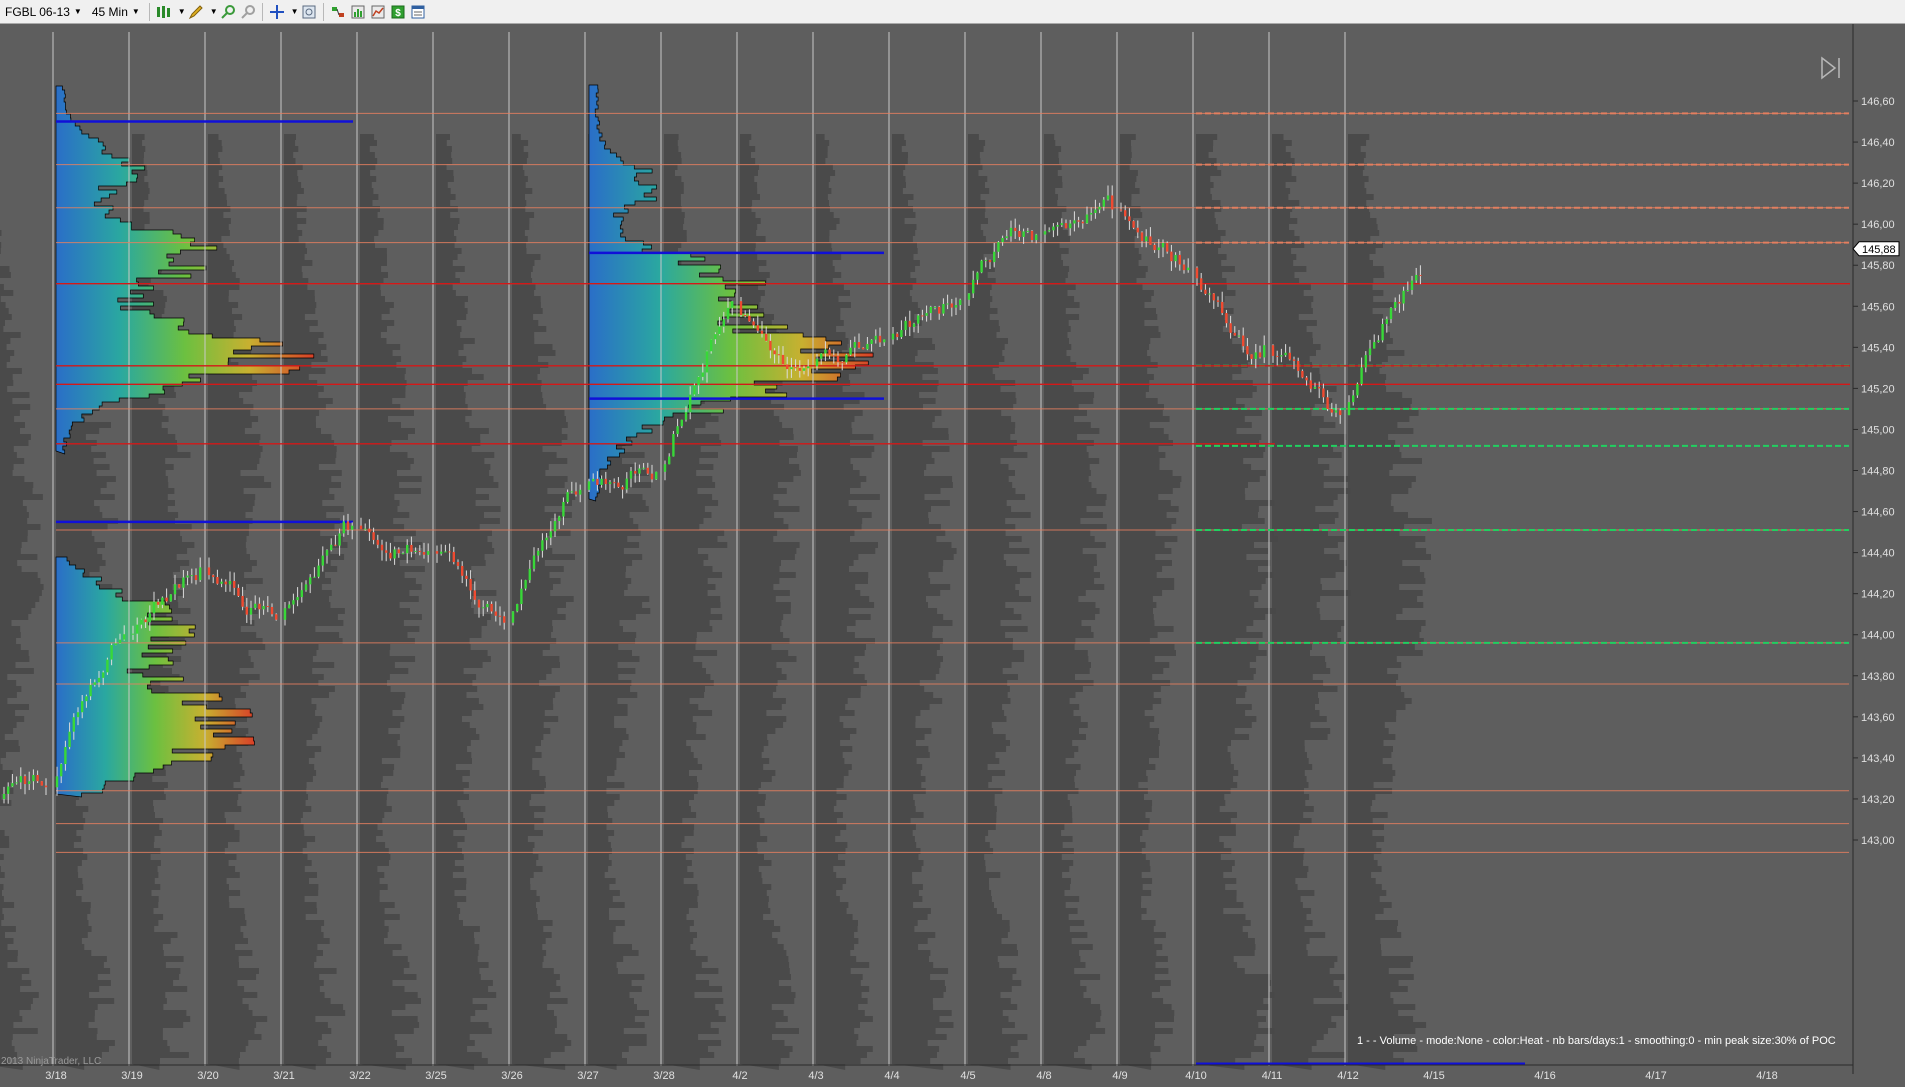 The width and height of the screenshot is (1905, 1087). Describe the element at coordinates (398, 12) in the screenshot. I see `dollar-icon: $` at that location.